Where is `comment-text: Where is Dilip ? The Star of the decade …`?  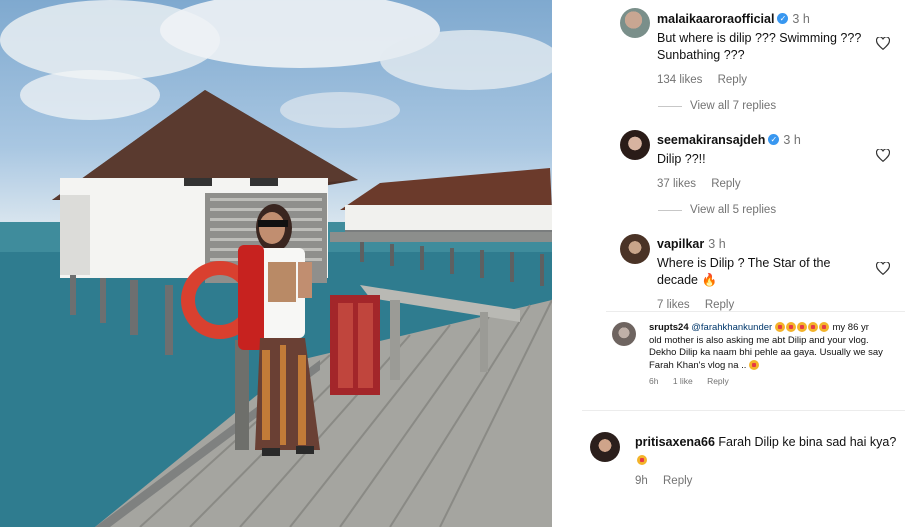 comment-text: Where is Dilip ? The Star of the decade … is located at coordinates (744, 271).